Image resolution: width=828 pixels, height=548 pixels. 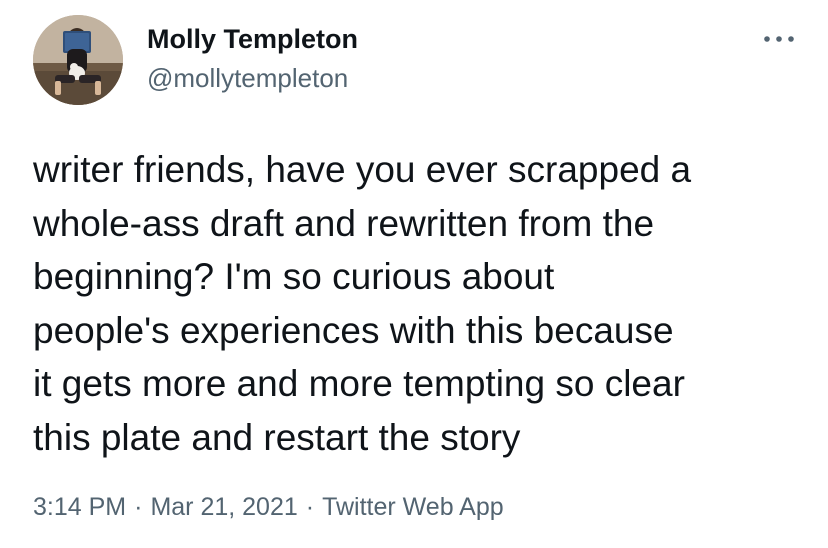 I want to click on tweet-time-link: 3:14 PM, so click(x=79, y=507).